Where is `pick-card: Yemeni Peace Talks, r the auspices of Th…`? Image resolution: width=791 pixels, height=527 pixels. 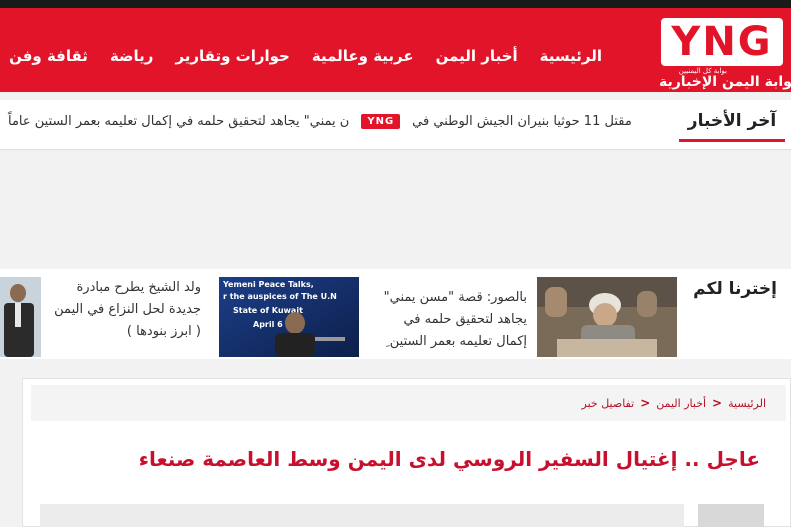 pick-card: Yemeni Peace Talks, r the auspices of Th… is located at coordinates (289, 317).